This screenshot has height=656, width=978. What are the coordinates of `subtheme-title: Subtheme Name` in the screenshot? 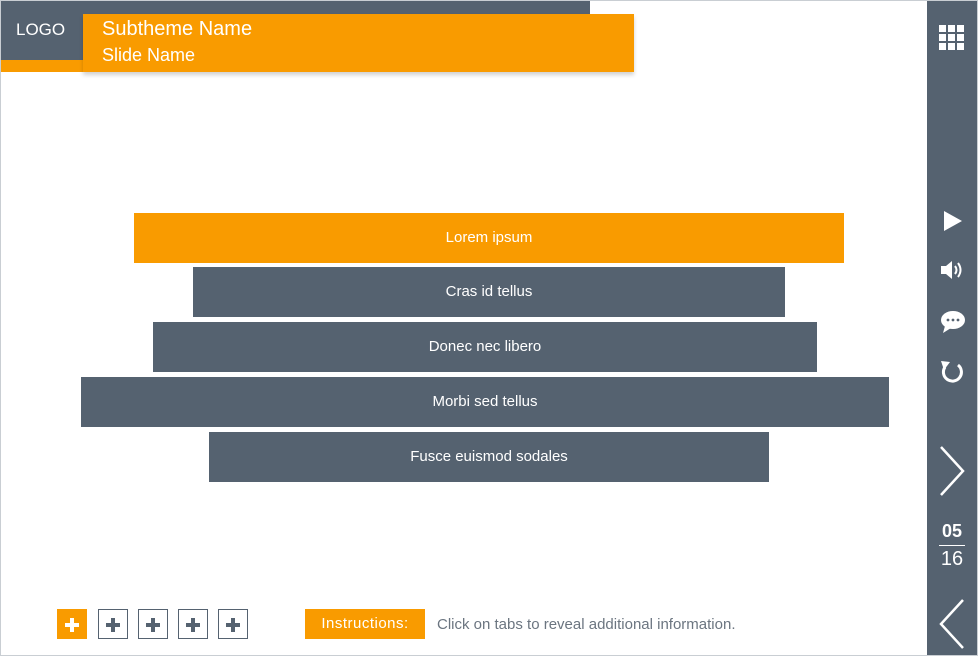 It's located at (177, 29).